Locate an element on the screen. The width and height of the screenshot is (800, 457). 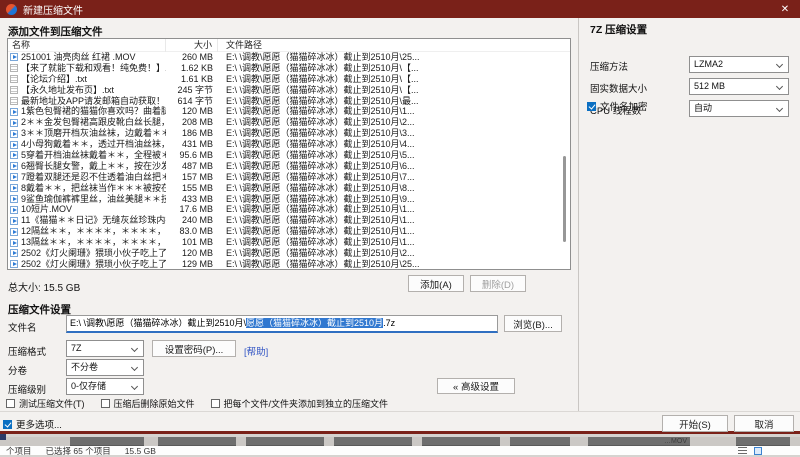
volume-dropdown: 不分卷 is located at coordinates (105, 367).